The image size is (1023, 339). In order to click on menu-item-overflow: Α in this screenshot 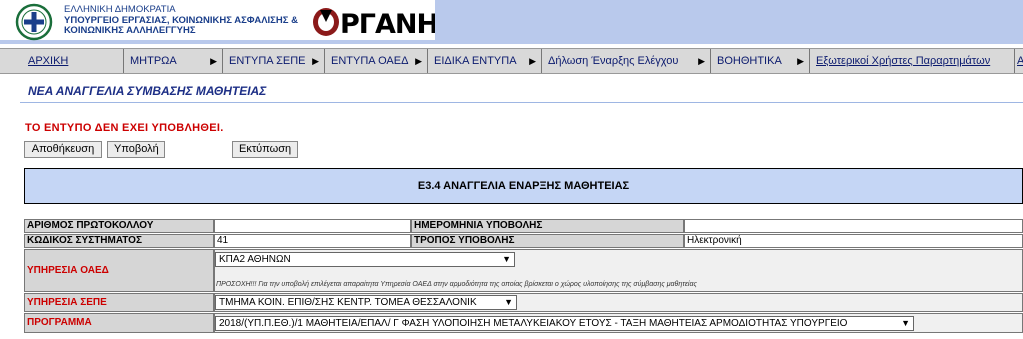, I will do `click(1019, 61)`.